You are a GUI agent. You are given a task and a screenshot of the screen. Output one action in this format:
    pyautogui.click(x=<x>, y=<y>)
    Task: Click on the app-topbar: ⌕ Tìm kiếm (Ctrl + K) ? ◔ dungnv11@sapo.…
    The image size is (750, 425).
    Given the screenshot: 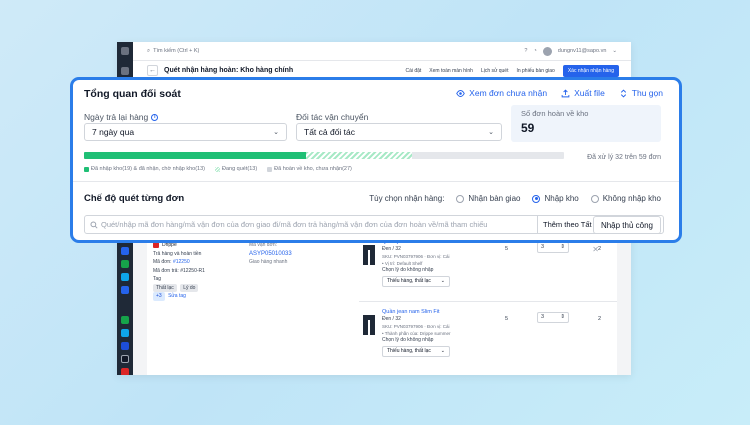 What is the action you would take?
    pyautogui.click(x=382, y=51)
    